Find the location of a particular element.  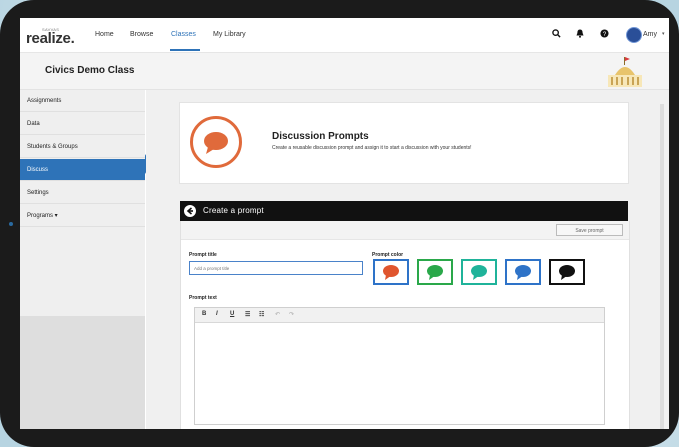

color-swatch-teal is located at coordinates (479, 272).